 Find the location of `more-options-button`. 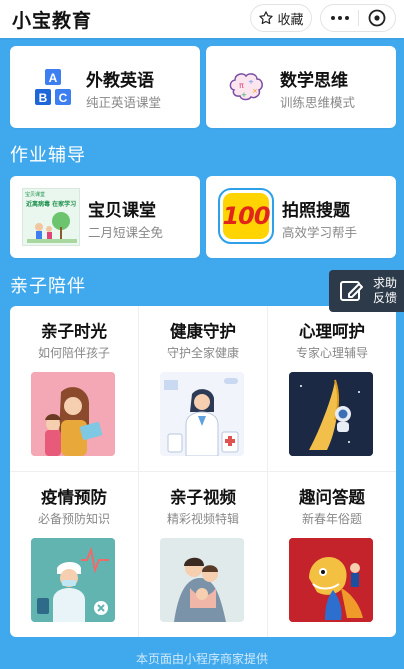

more-options-button is located at coordinates (339, 18).